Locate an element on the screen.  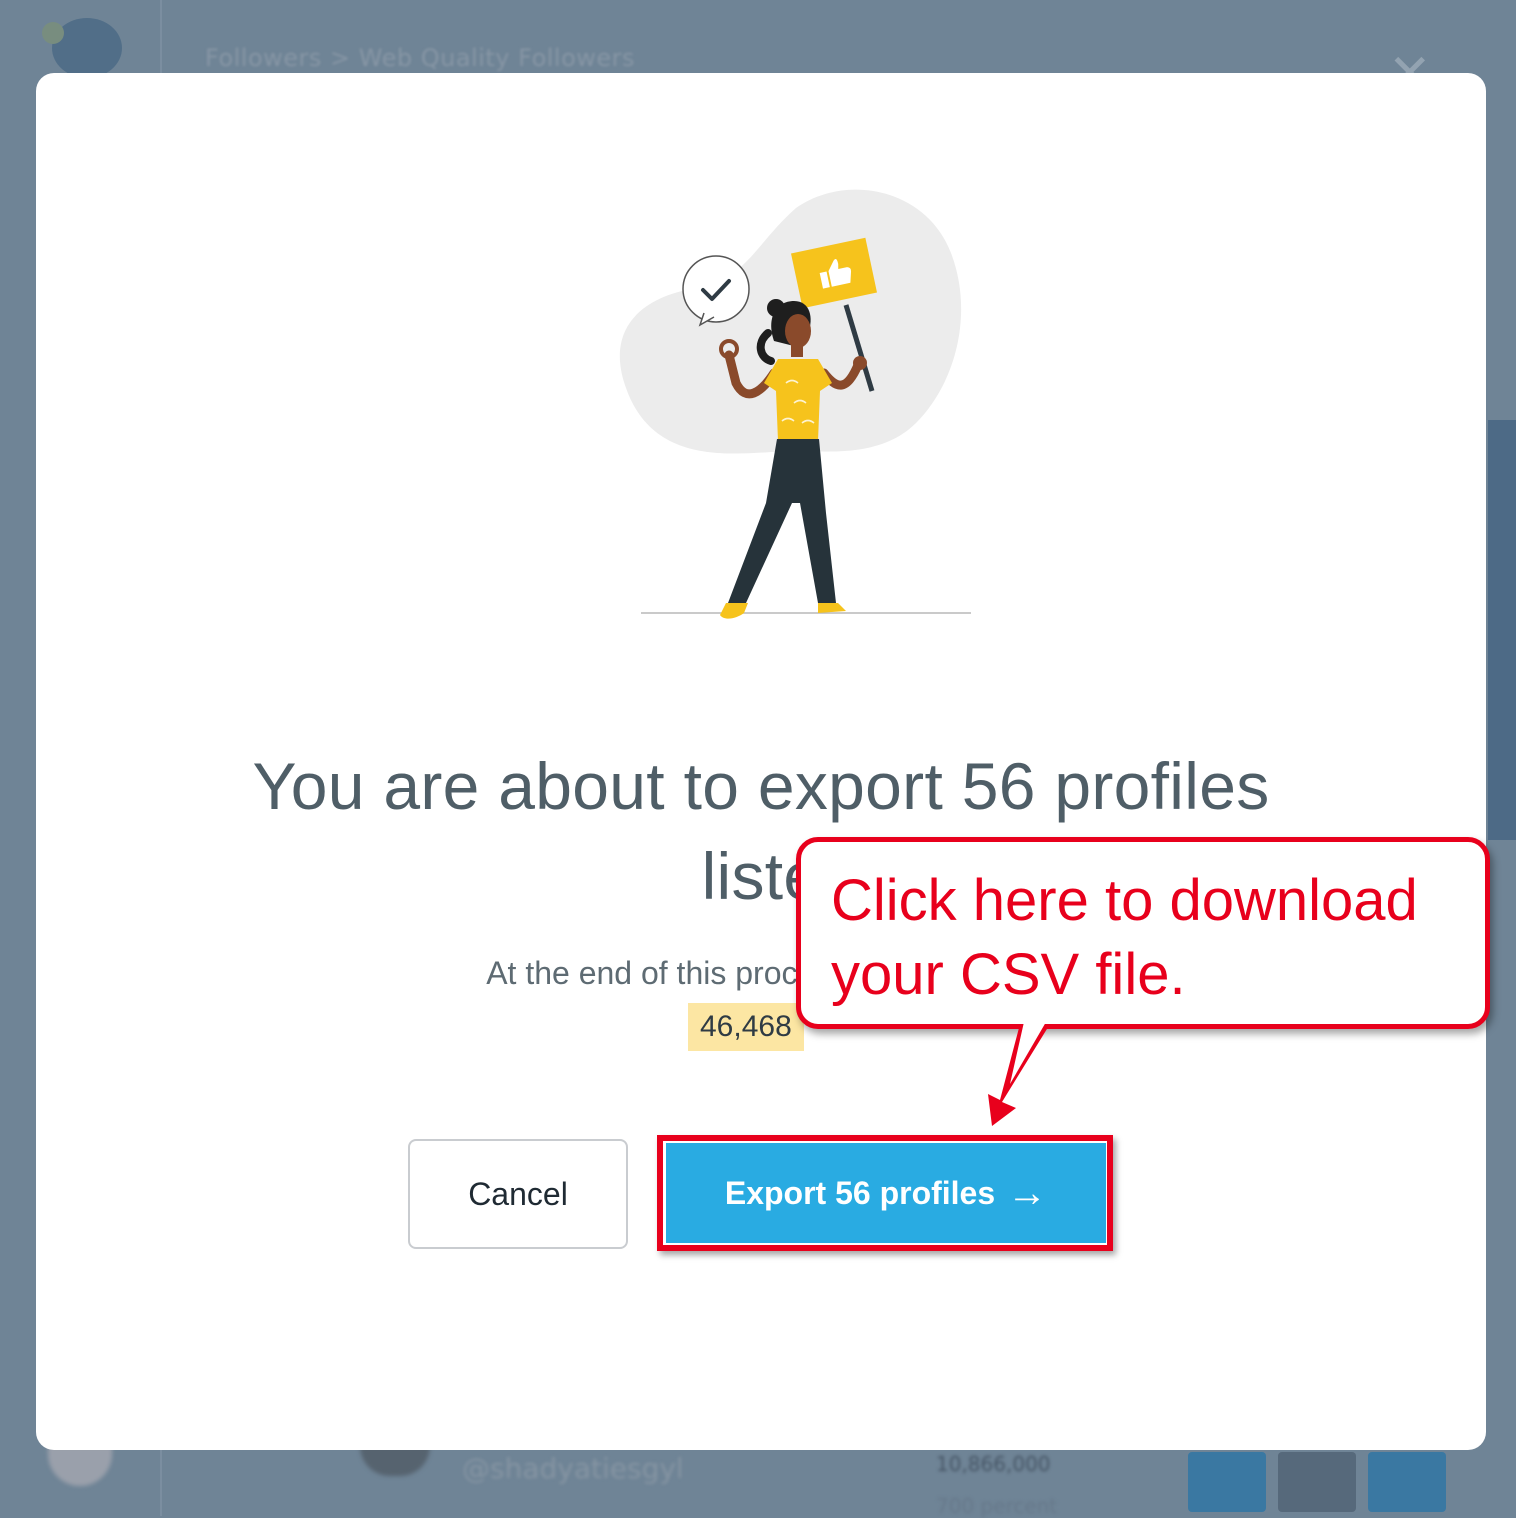
edit-action-button is located at coordinates (1407, 1482).